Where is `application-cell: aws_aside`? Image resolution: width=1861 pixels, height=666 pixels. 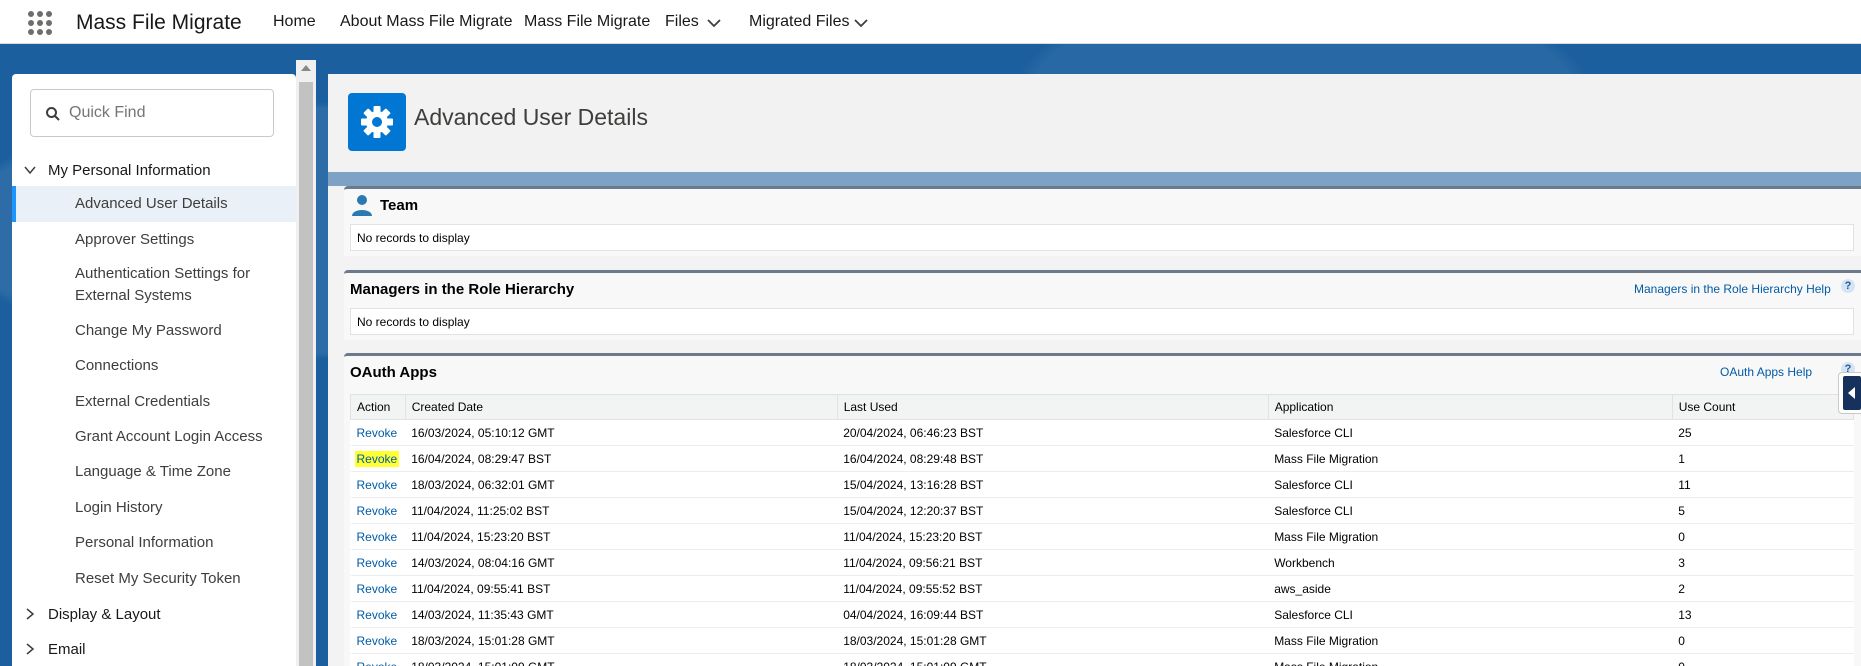
application-cell: aws_aside is located at coordinates (1470, 588).